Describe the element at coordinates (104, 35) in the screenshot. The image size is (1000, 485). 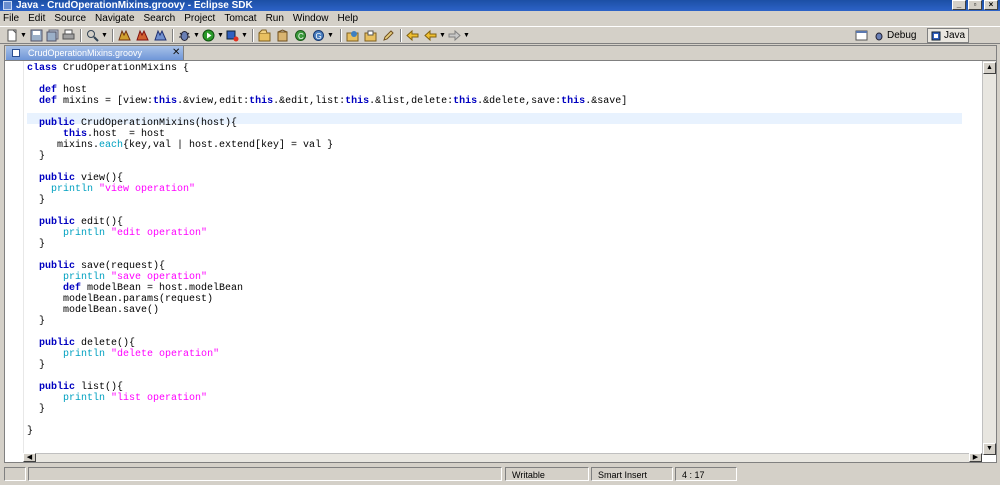
I see `search-dropdown-icon: ▼` at that location.